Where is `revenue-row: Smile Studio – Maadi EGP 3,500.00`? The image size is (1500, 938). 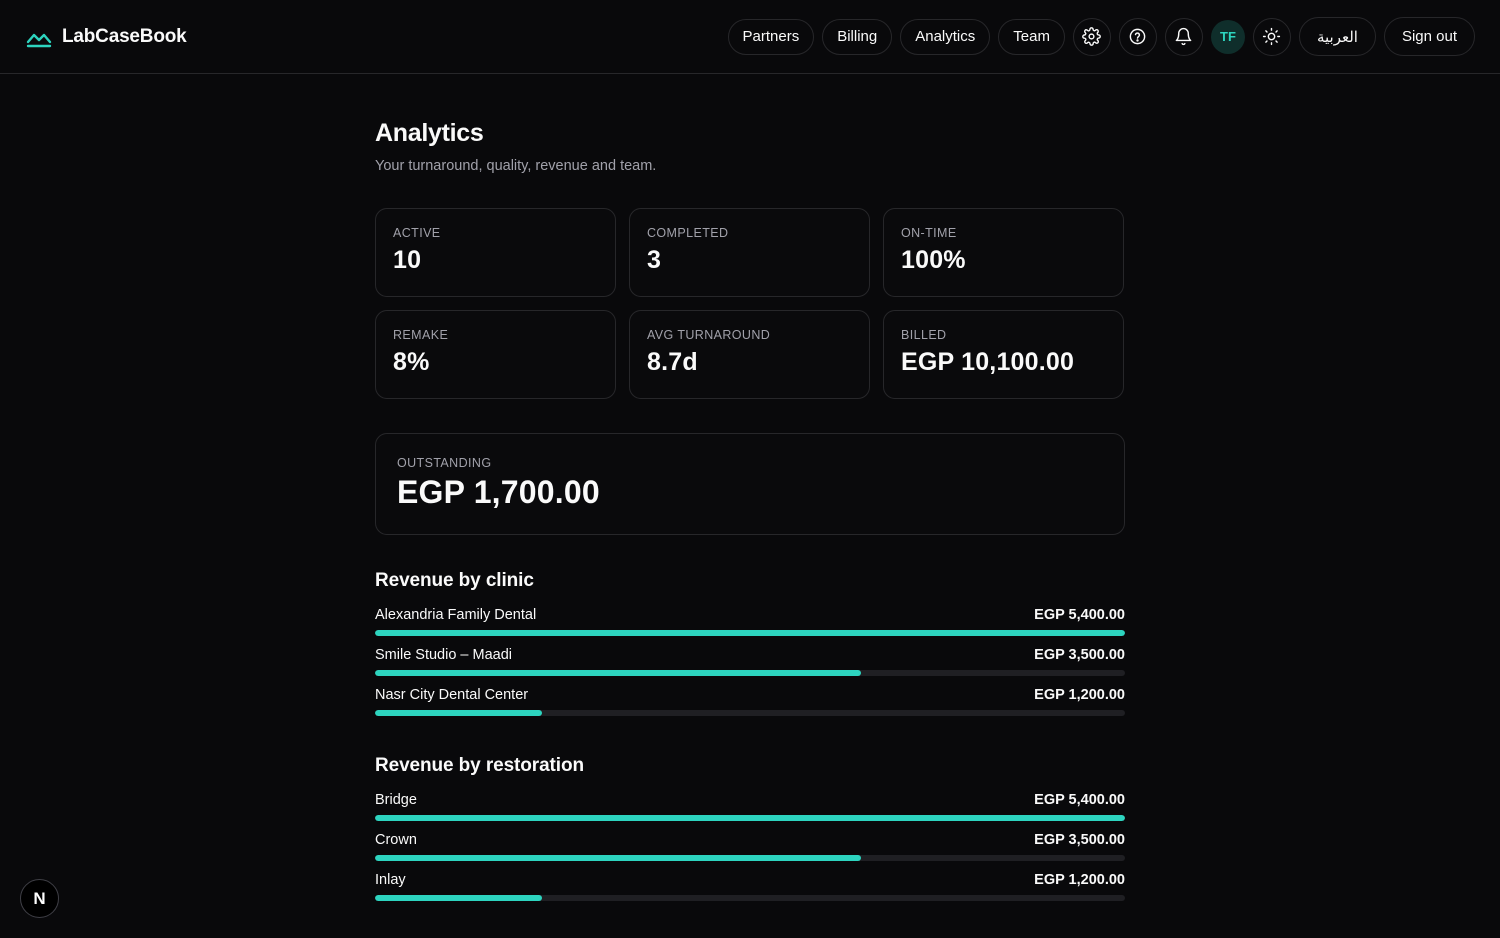 revenue-row: Smile Studio – Maadi EGP 3,500.00 is located at coordinates (750, 661).